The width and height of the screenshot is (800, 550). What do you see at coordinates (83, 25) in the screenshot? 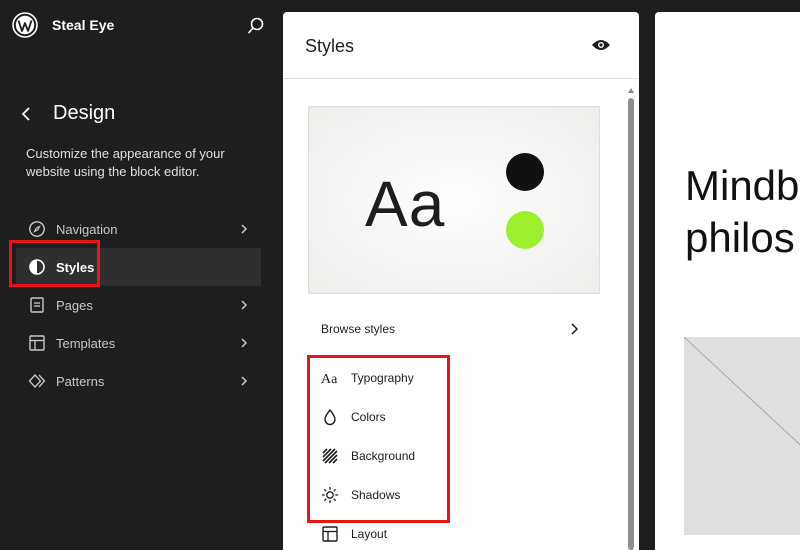
I see `site-name: Steal Eye` at bounding box center [83, 25].